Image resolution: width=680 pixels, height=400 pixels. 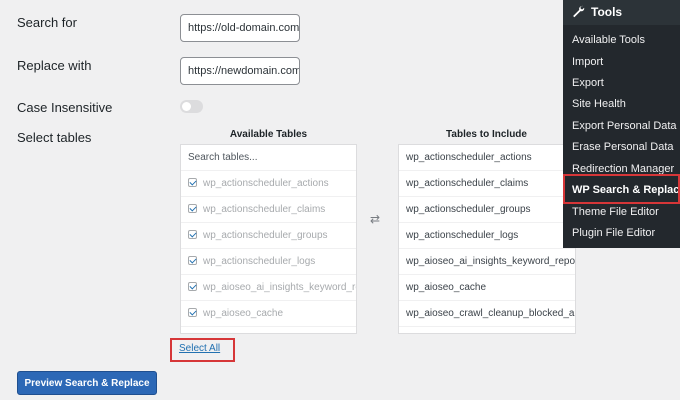 What do you see at coordinates (240, 28) in the screenshot?
I see `search-for-input: https://old-domain.com` at bounding box center [240, 28].